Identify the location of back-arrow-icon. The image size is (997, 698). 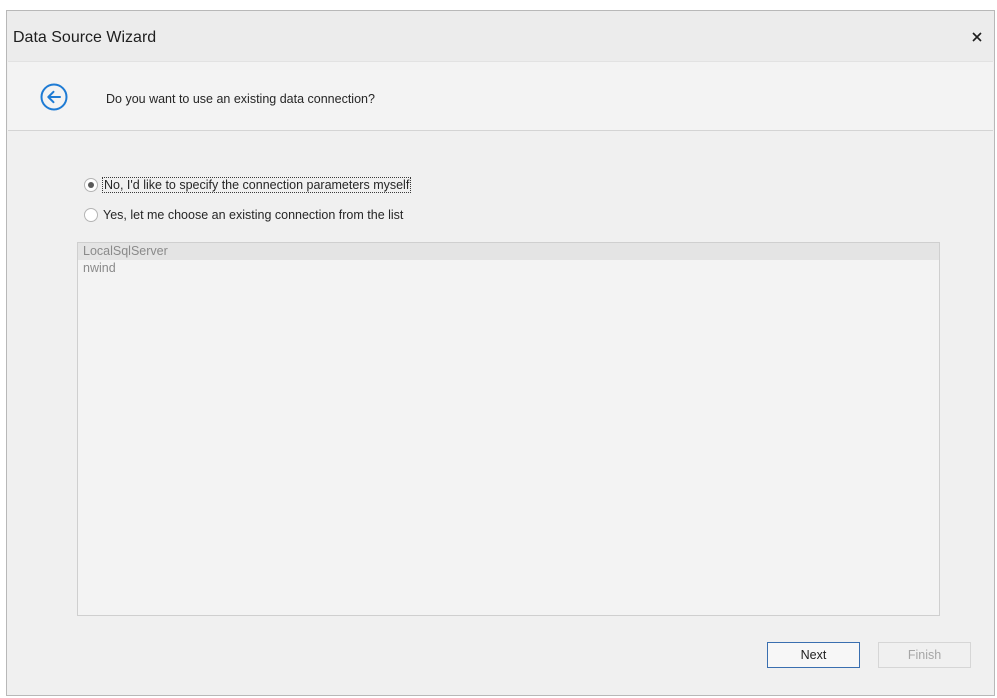
(54, 97).